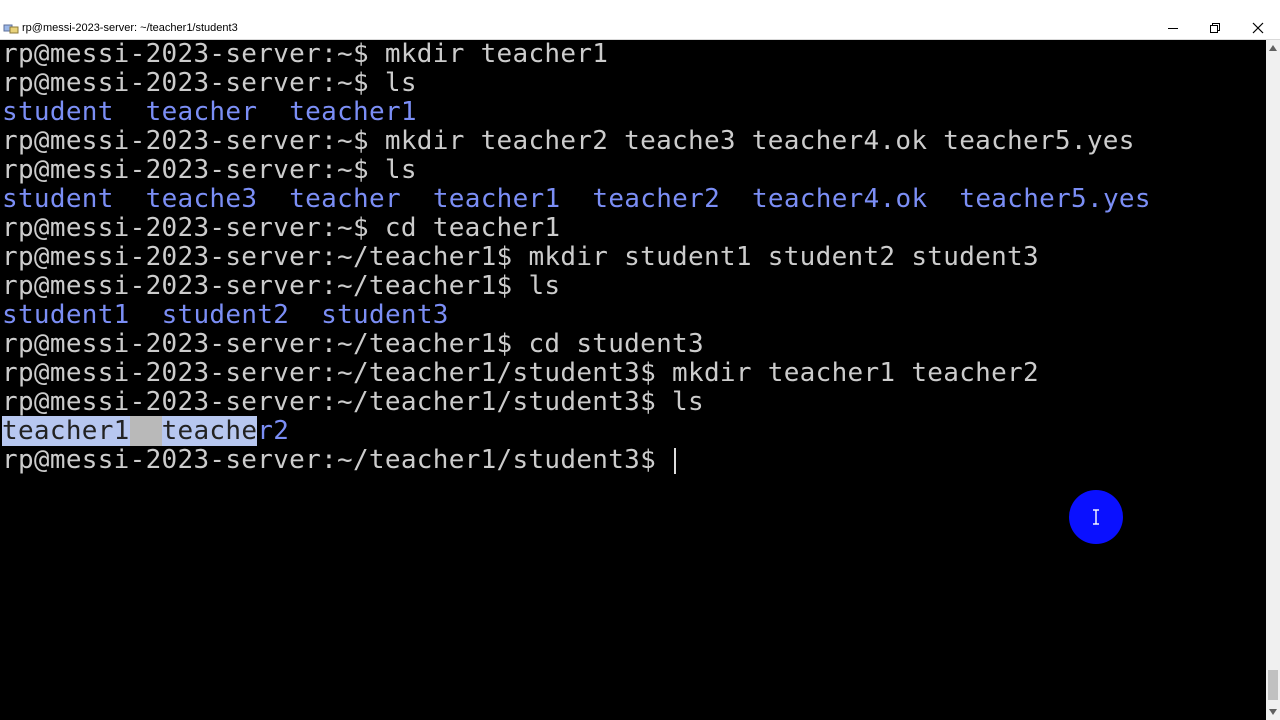 This screenshot has height=720, width=1280. Describe the element at coordinates (273, 431) in the screenshot. I see `directory-name: r2` at that location.